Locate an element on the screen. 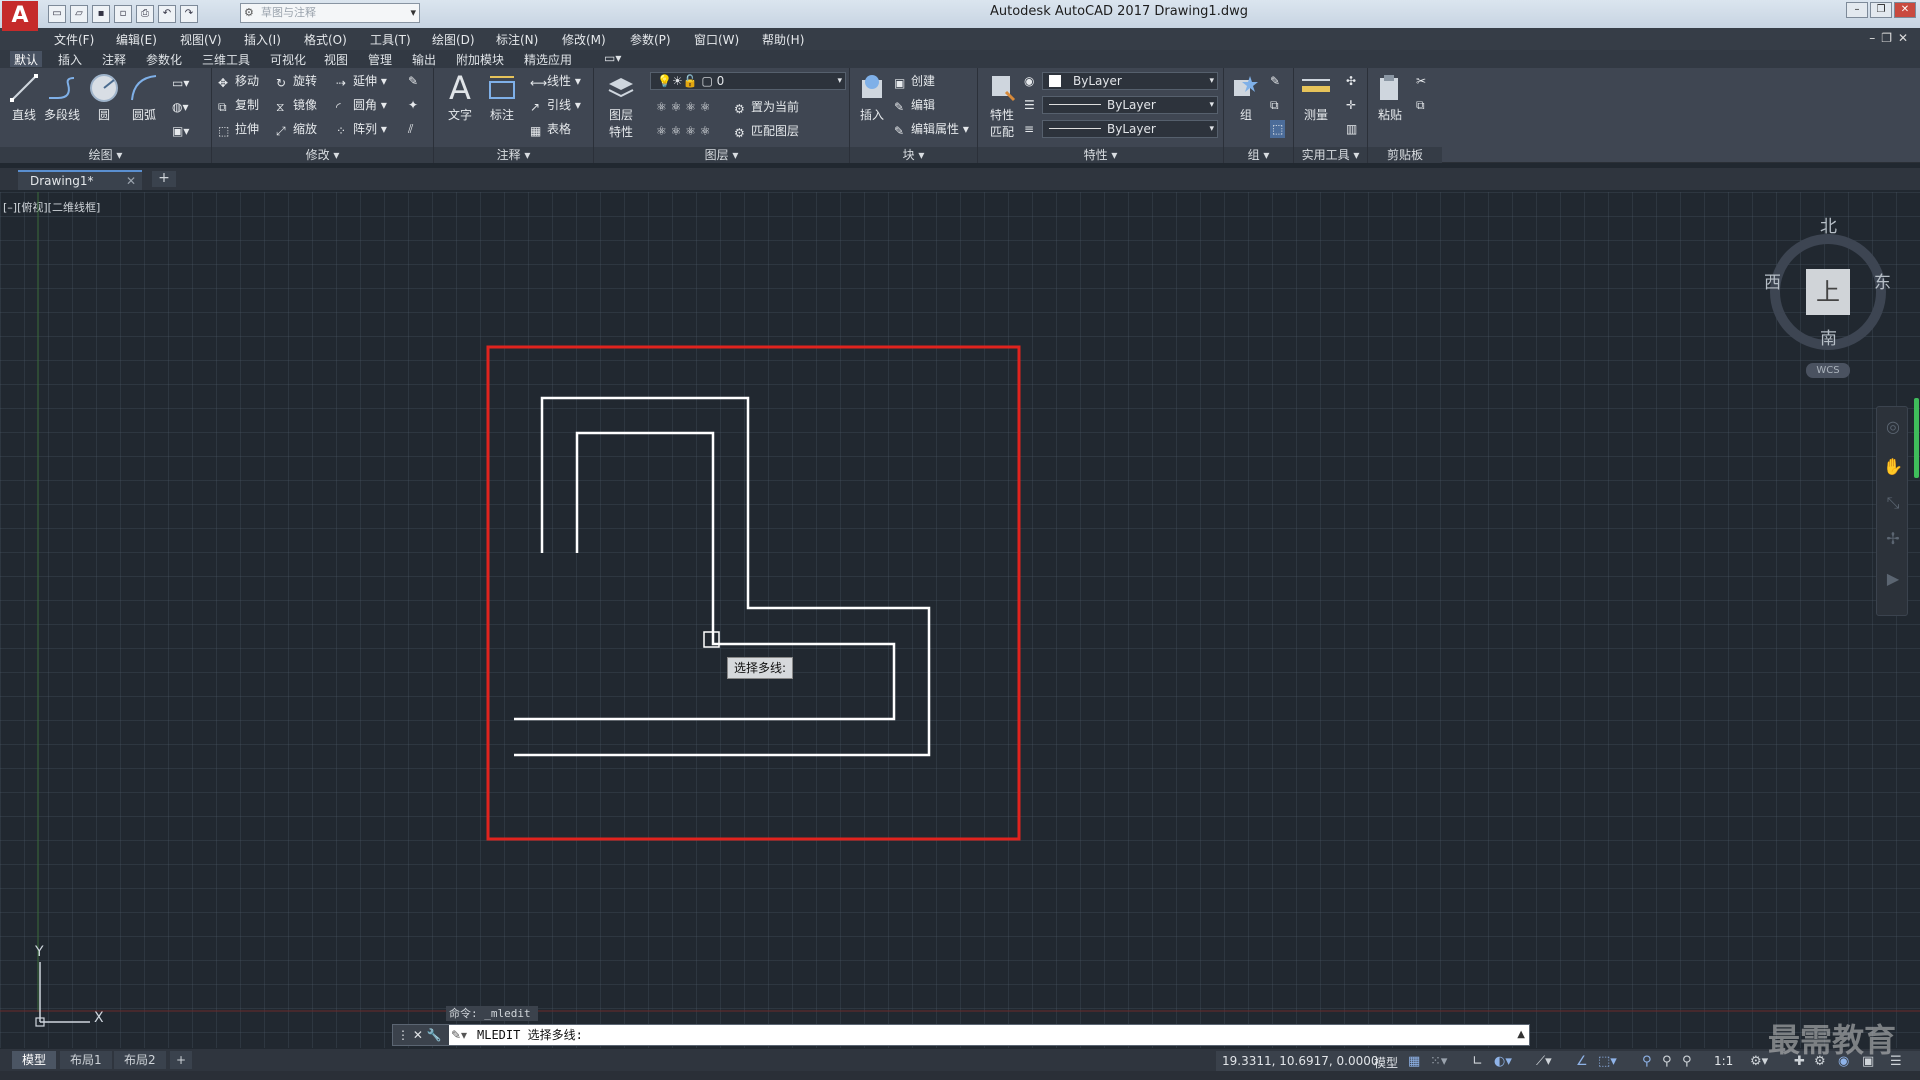  viewcube-face-top: 上 is located at coordinates (1828, 292).